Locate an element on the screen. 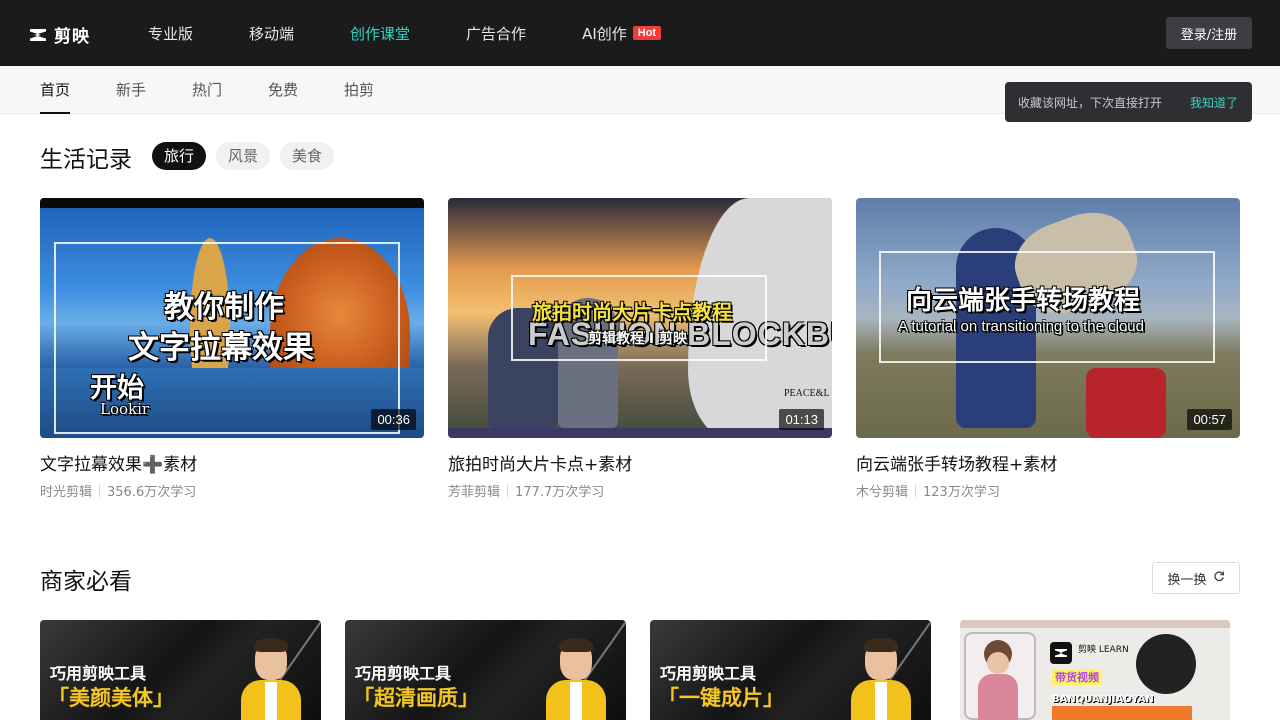  thumbnail-text: Lookir is located at coordinates (125, 409).